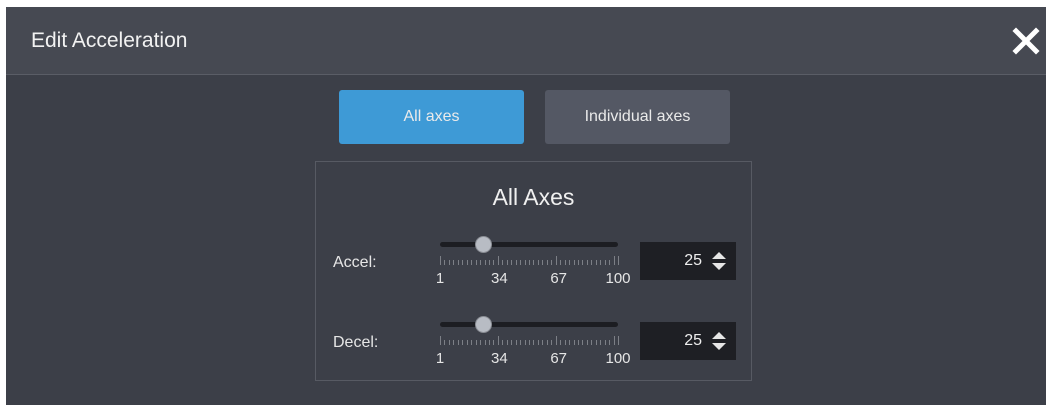 This screenshot has height=405, width=1052. I want to click on tab-individual-axes-label: Individual axes, so click(637, 116).